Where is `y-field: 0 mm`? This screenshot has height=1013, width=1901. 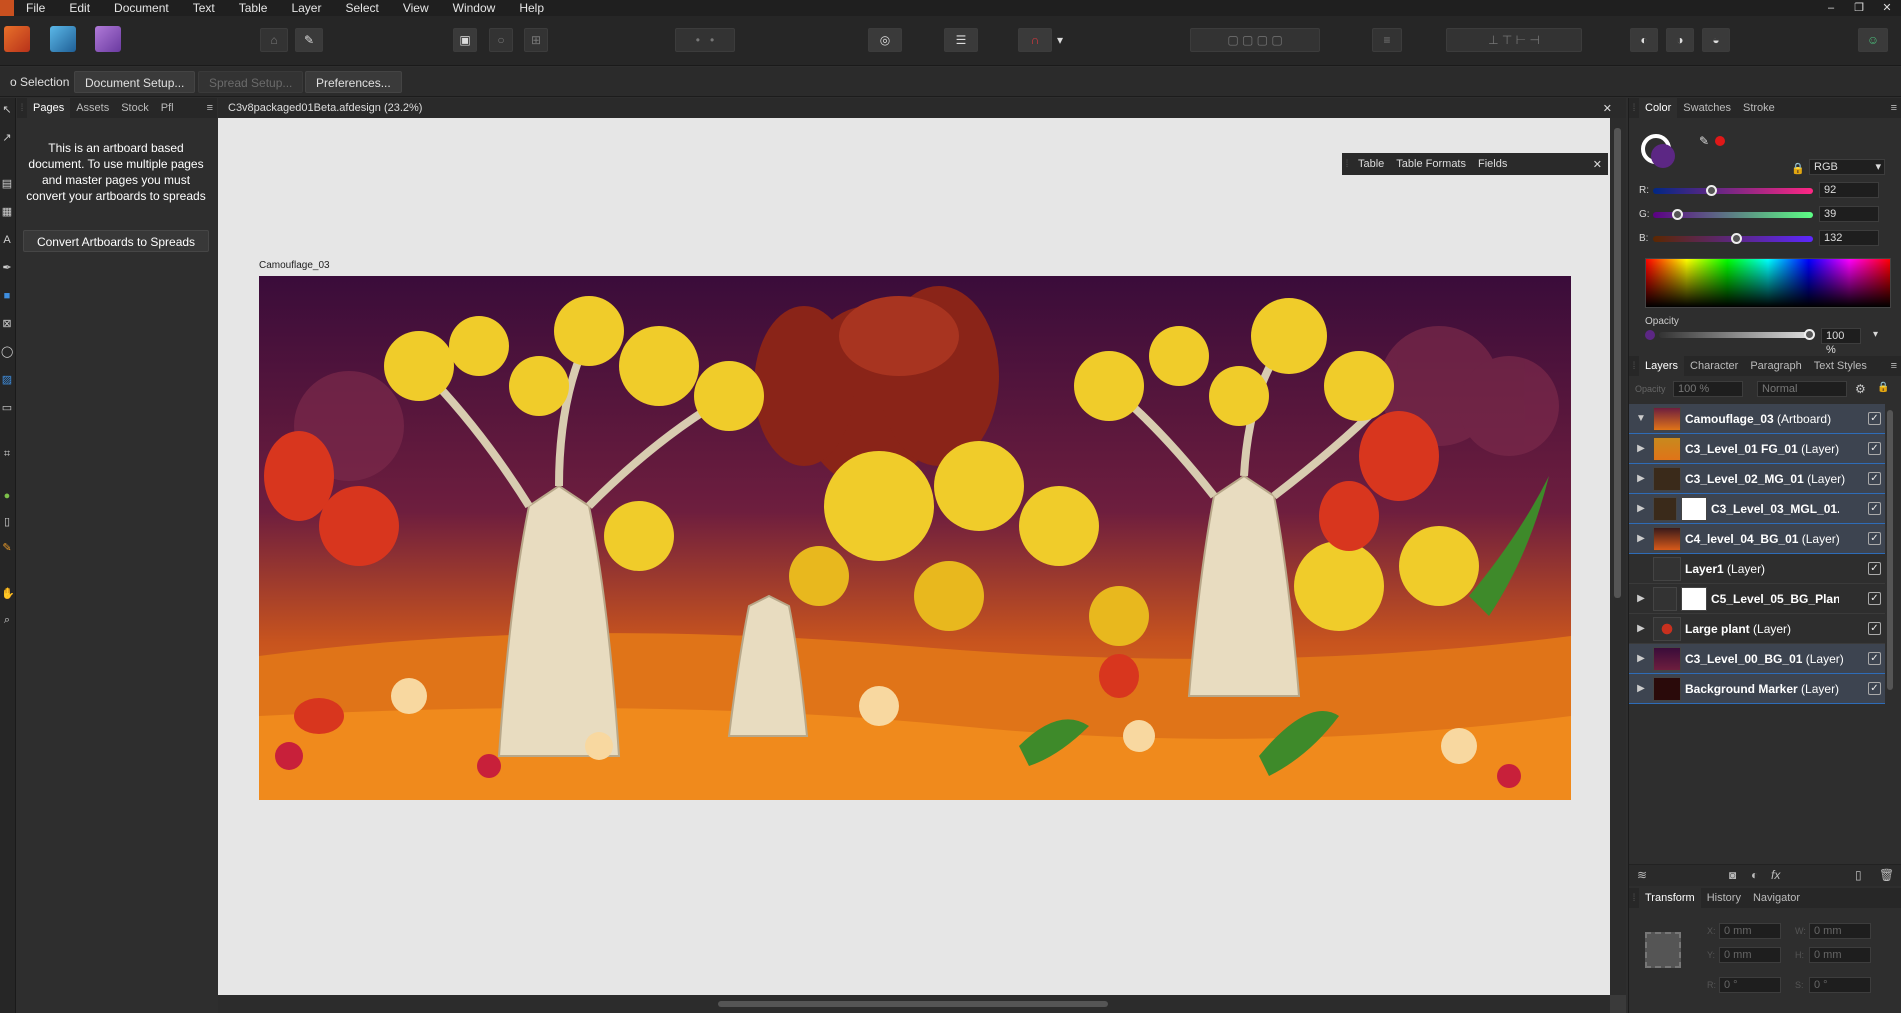
y-field: 0 mm is located at coordinates (1750, 955).